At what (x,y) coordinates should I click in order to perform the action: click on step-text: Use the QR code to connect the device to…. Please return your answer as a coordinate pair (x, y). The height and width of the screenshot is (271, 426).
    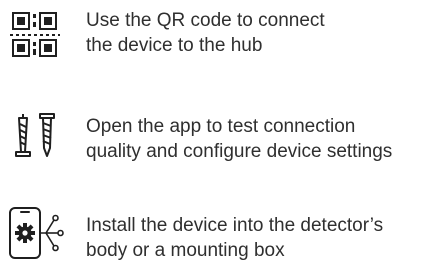
    Looking at the image, I should click on (205, 33).